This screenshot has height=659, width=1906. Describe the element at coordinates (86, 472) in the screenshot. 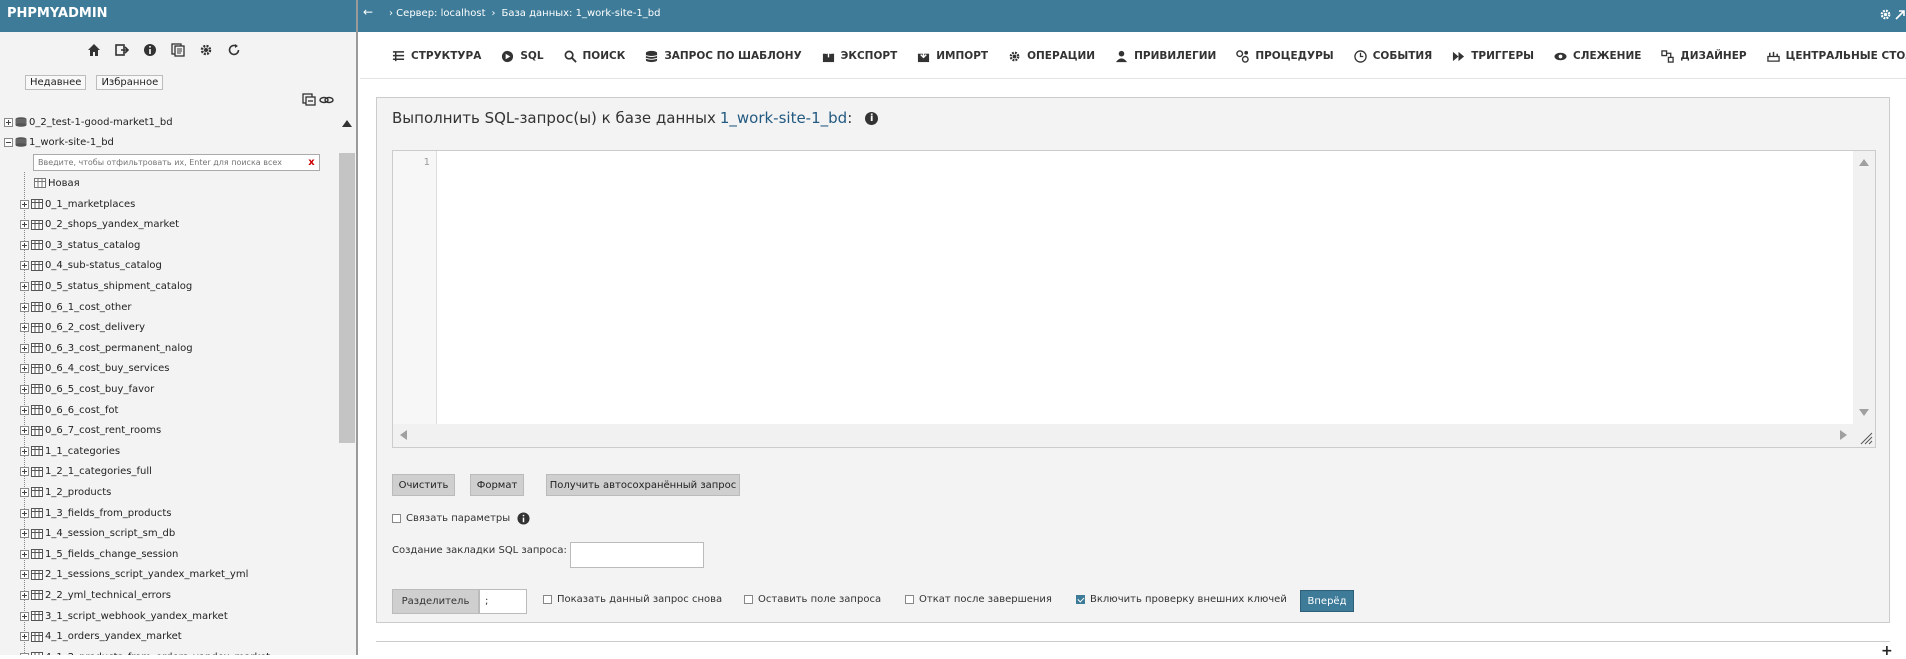

I see `table-item: 1_2_1_categories_full` at that location.